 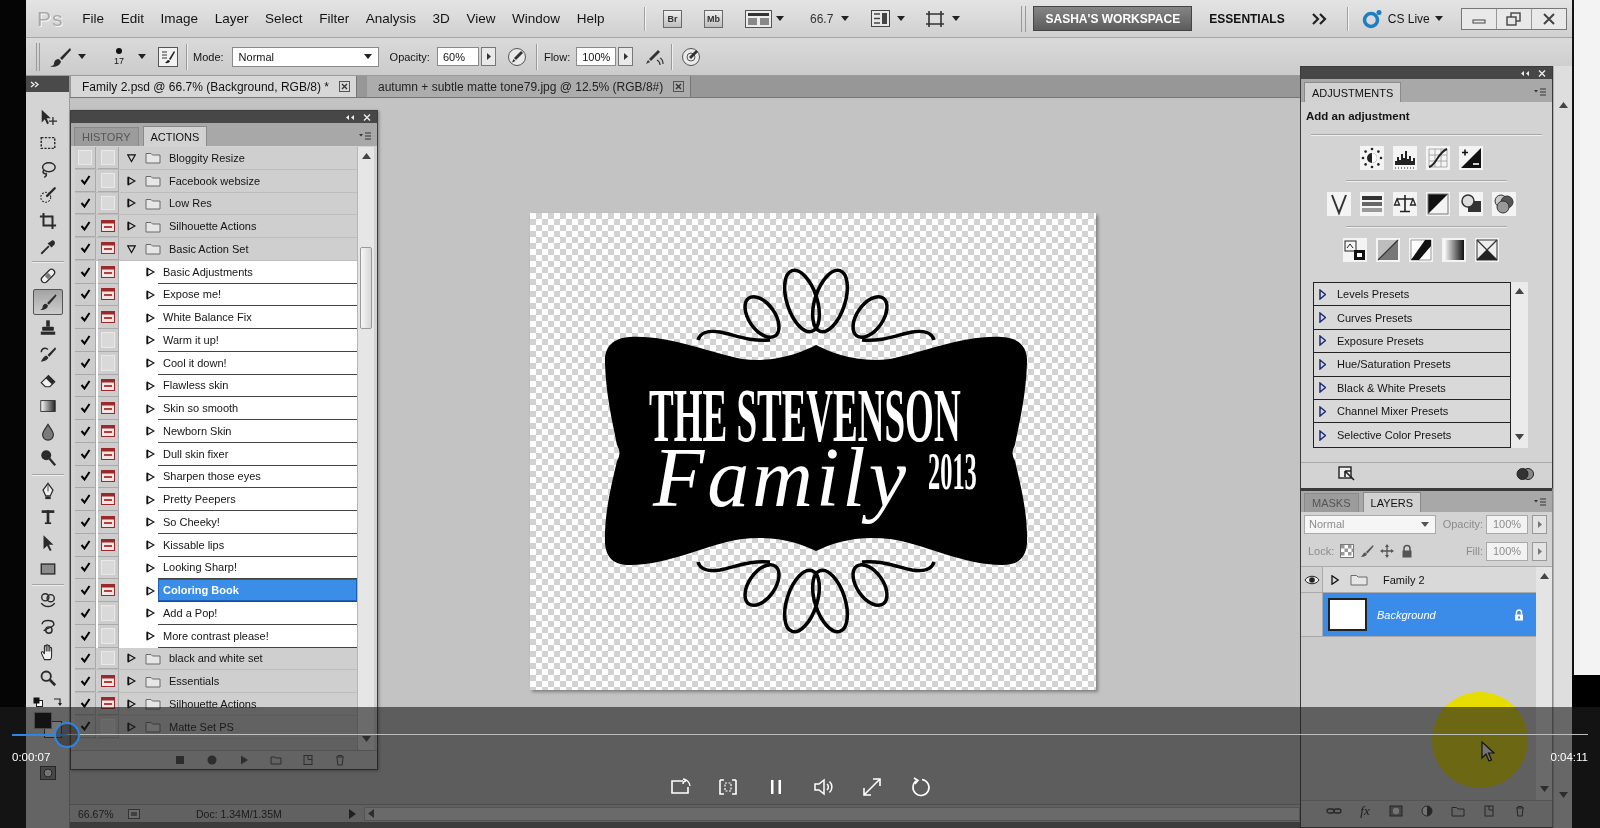 I want to click on scrollbar, so click(x=1544, y=683).